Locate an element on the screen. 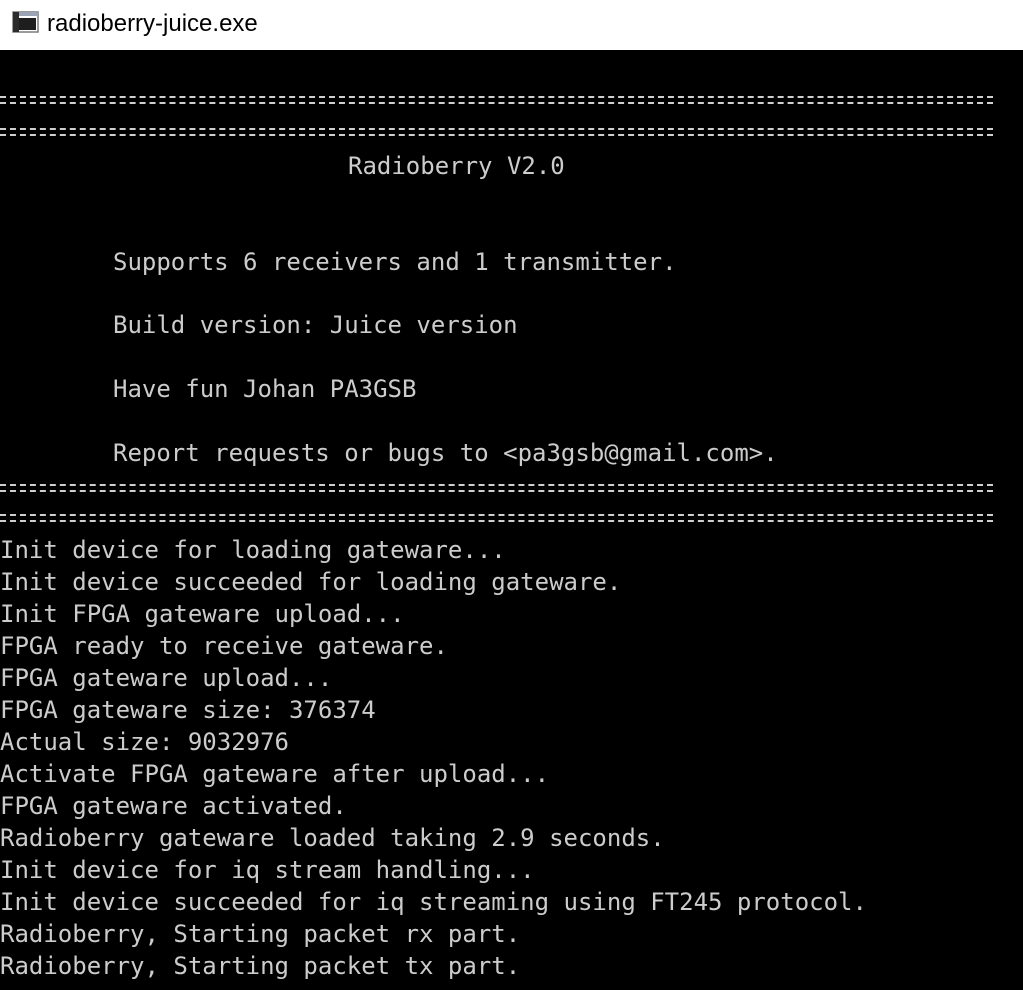 This screenshot has height=990, width=1023. log-line: Radioberry, Starting packet rx part. is located at coordinates (260, 934).